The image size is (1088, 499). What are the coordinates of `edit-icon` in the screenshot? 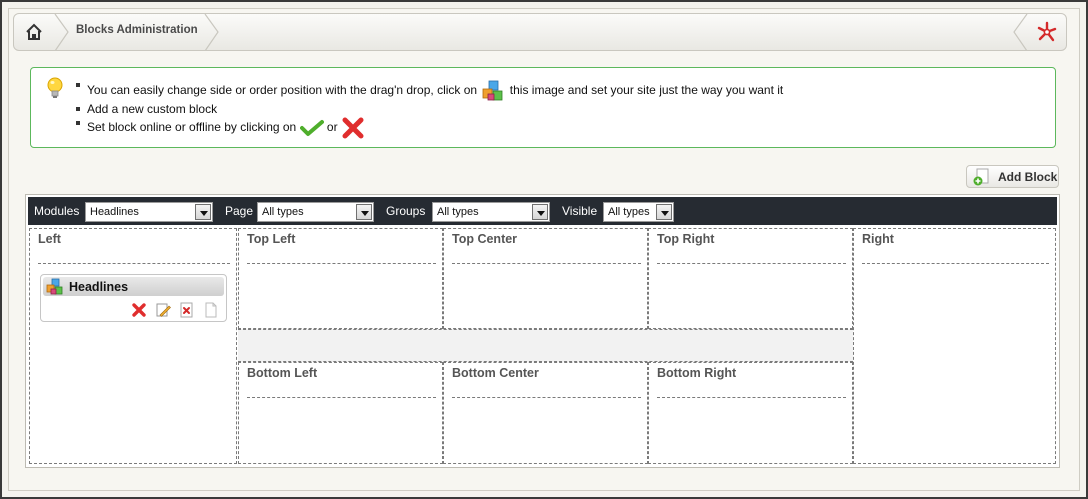 It's located at (163, 310).